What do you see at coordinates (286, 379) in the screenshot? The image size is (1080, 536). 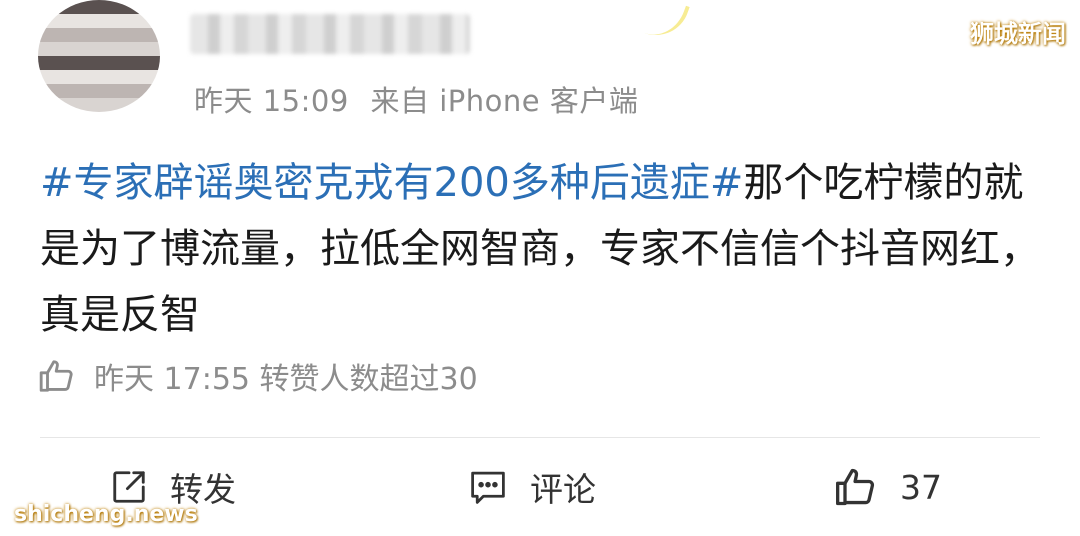 I see `stats-text: 昨天 17:55 转赞人数超过30` at bounding box center [286, 379].